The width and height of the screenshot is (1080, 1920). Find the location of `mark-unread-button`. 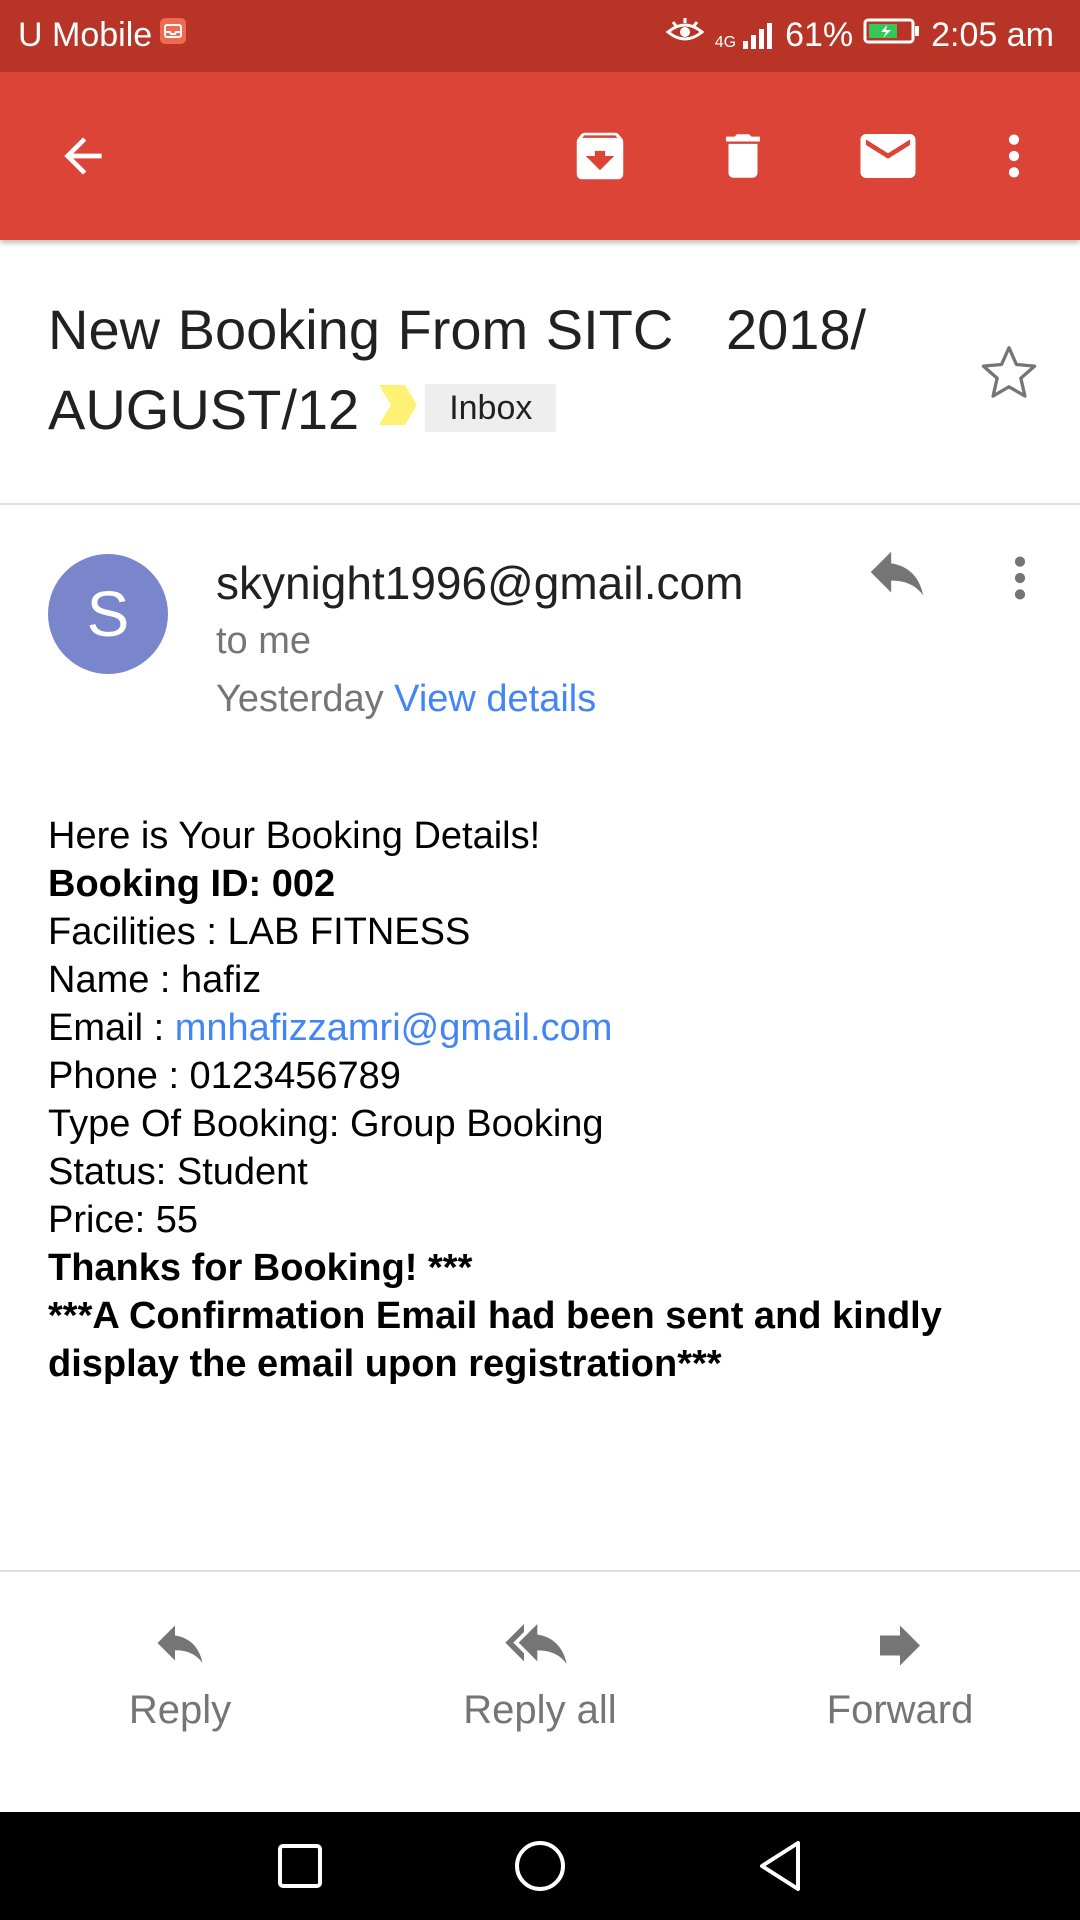

mark-unread-button is located at coordinates (888, 156).